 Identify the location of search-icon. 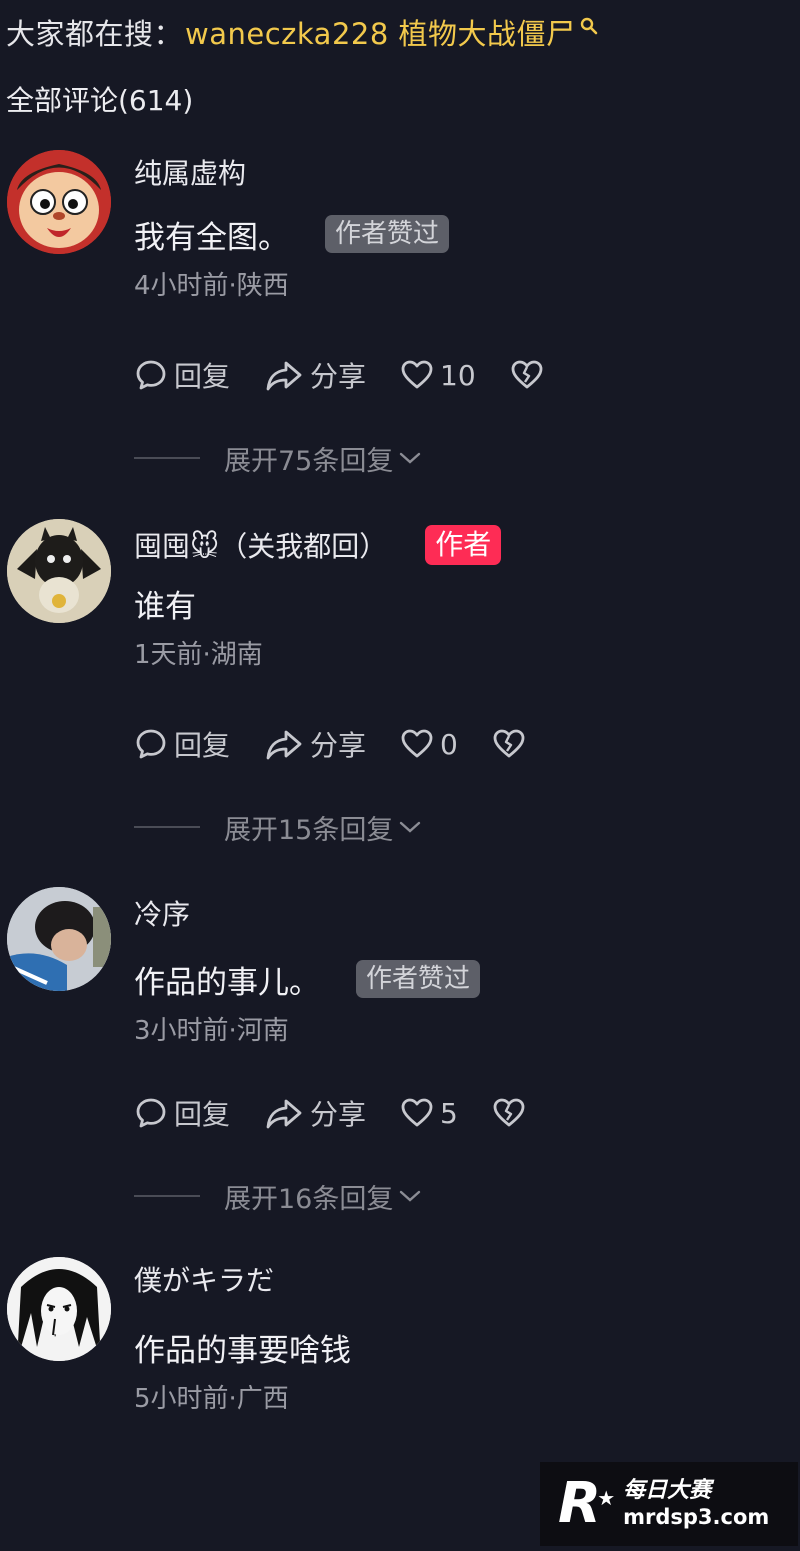
(589, 25).